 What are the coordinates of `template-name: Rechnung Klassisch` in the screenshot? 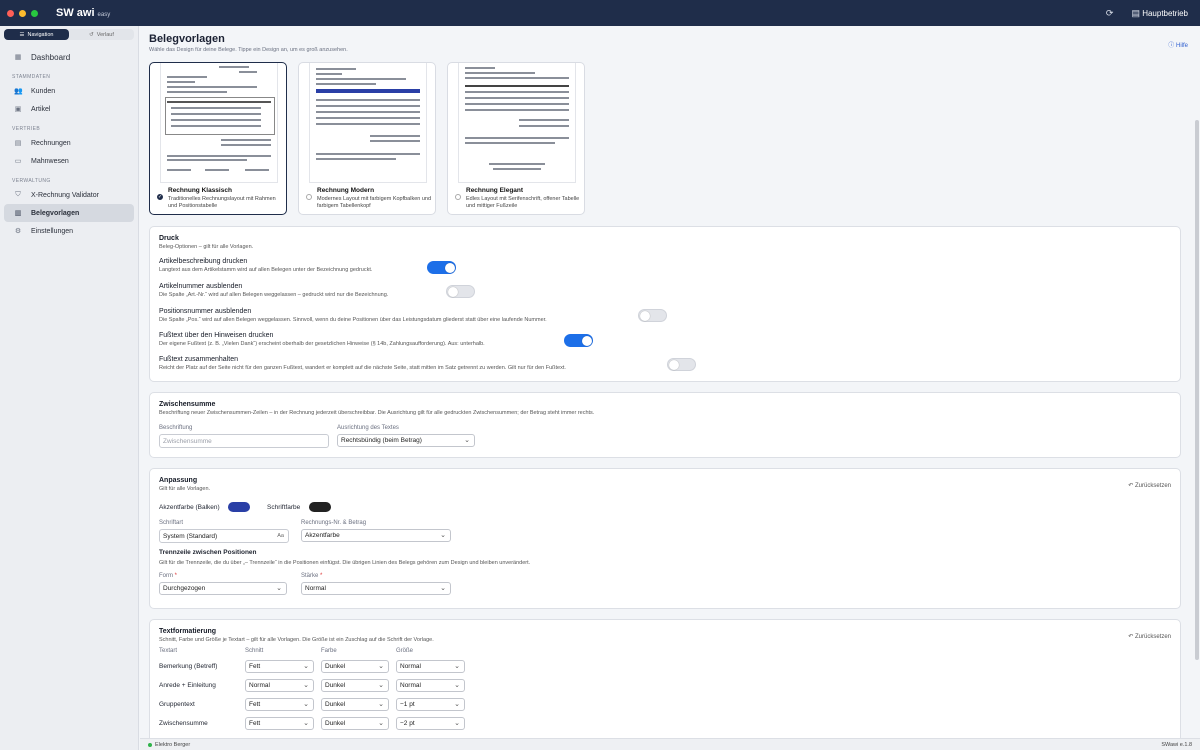 It's located at (200, 190).